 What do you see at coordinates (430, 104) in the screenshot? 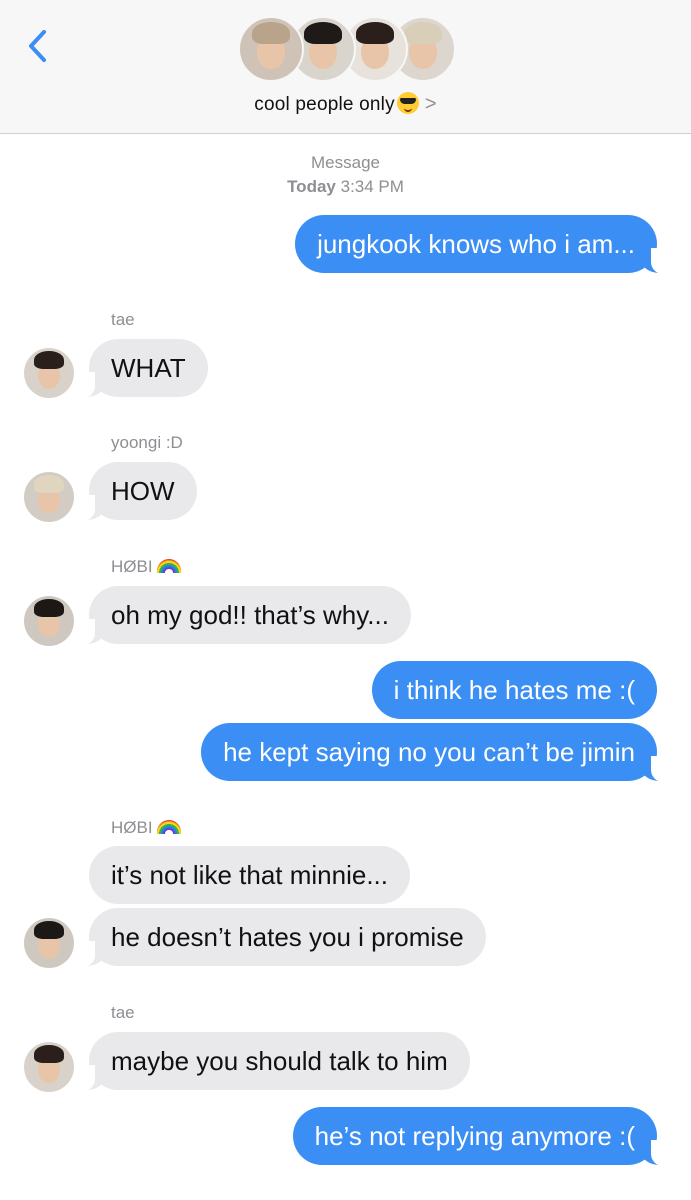
I see `chevron-right-icon: >` at bounding box center [430, 104].